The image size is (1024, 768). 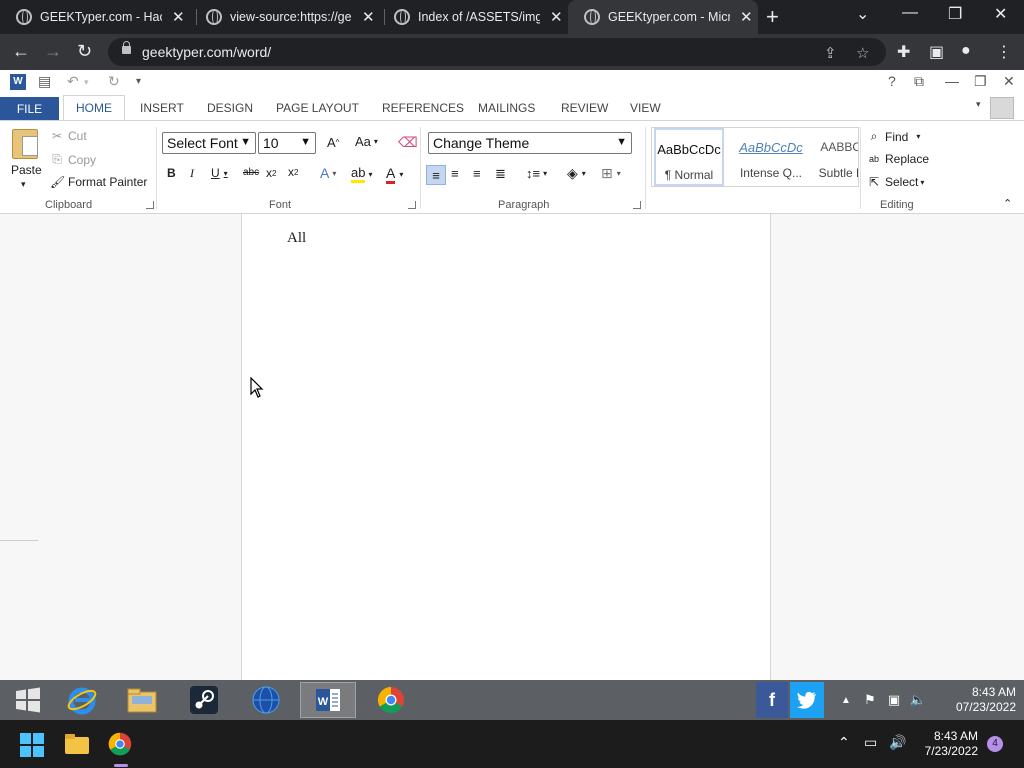 I want to click on ribbon-display-icon: ⧉, so click(x=919, y=81).